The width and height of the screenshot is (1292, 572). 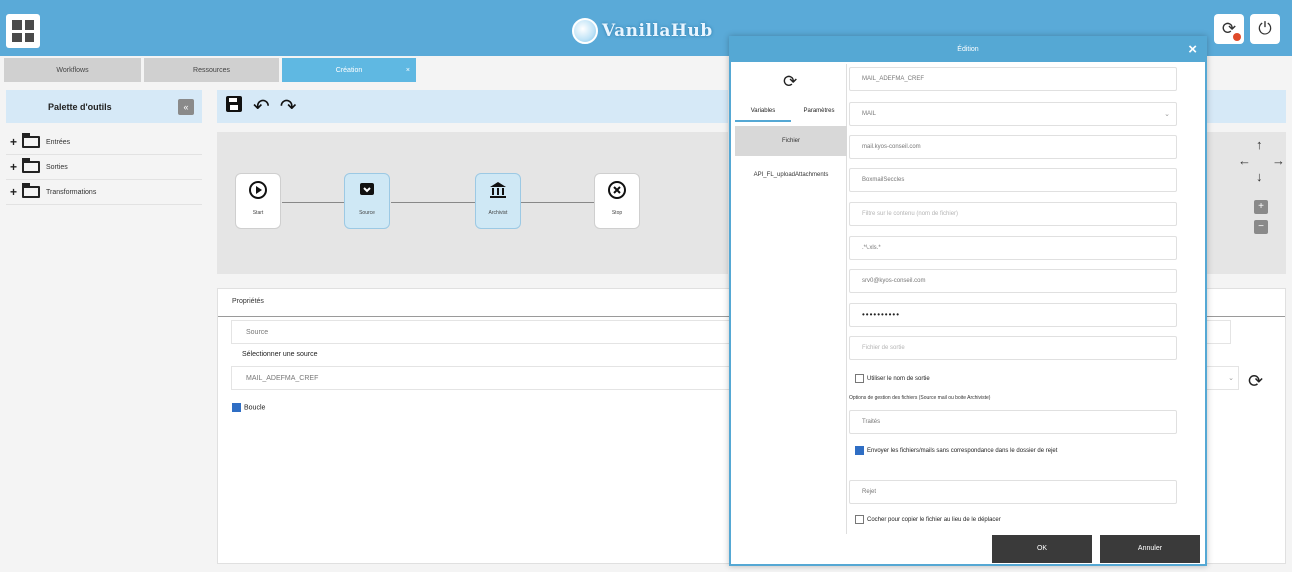 What do you see at coordinates (819, 111) in the screenshot?
I see `tab-parametres: Paramètres` at bounding box center [819, 111].